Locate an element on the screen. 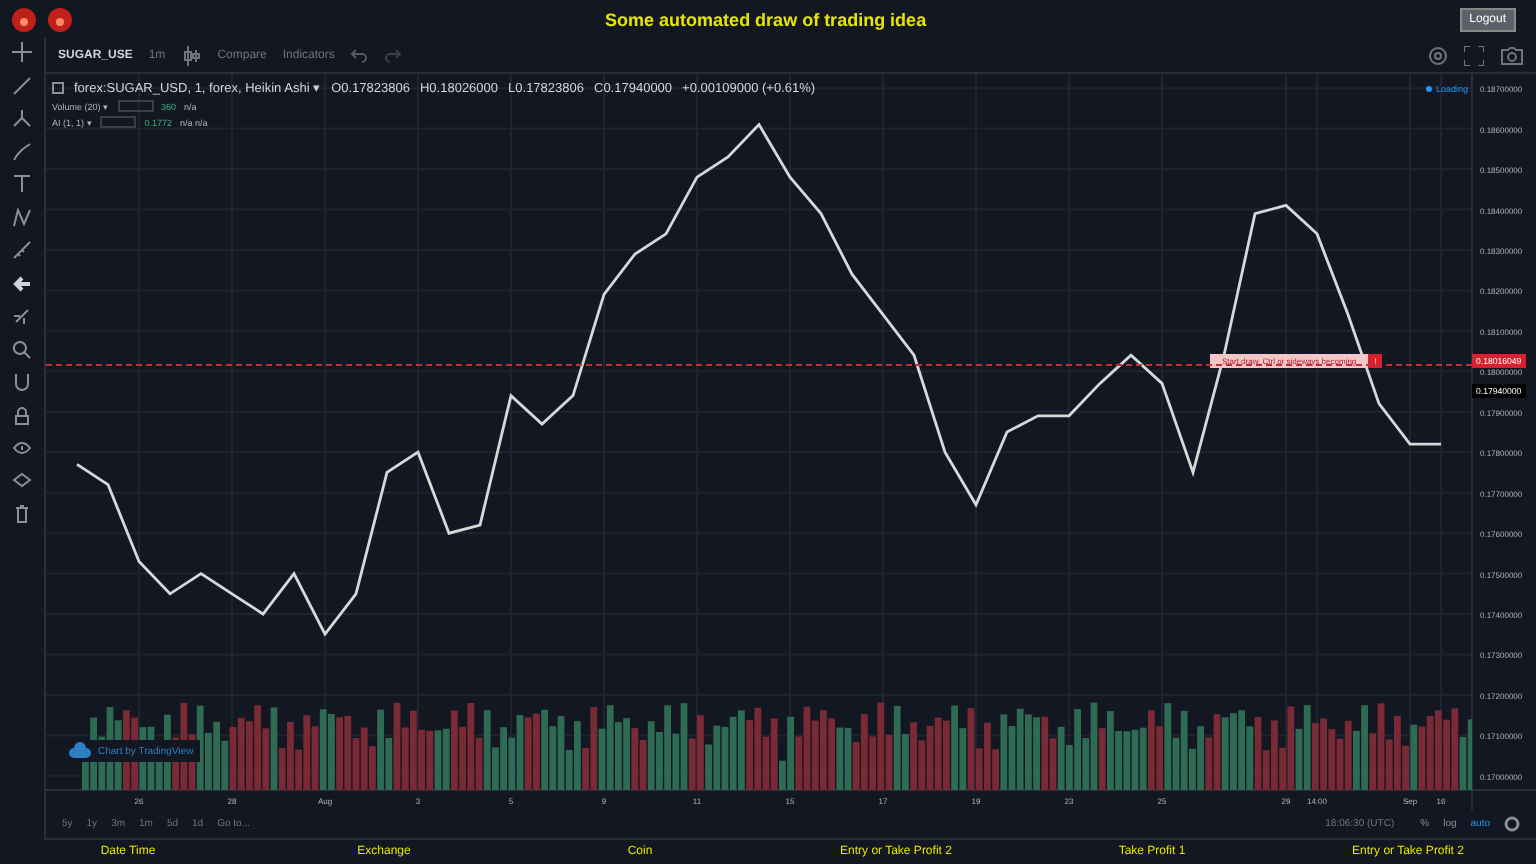 This screenshot has height=864, width=1536. dot-icon is located at coordinates (1429, 89).